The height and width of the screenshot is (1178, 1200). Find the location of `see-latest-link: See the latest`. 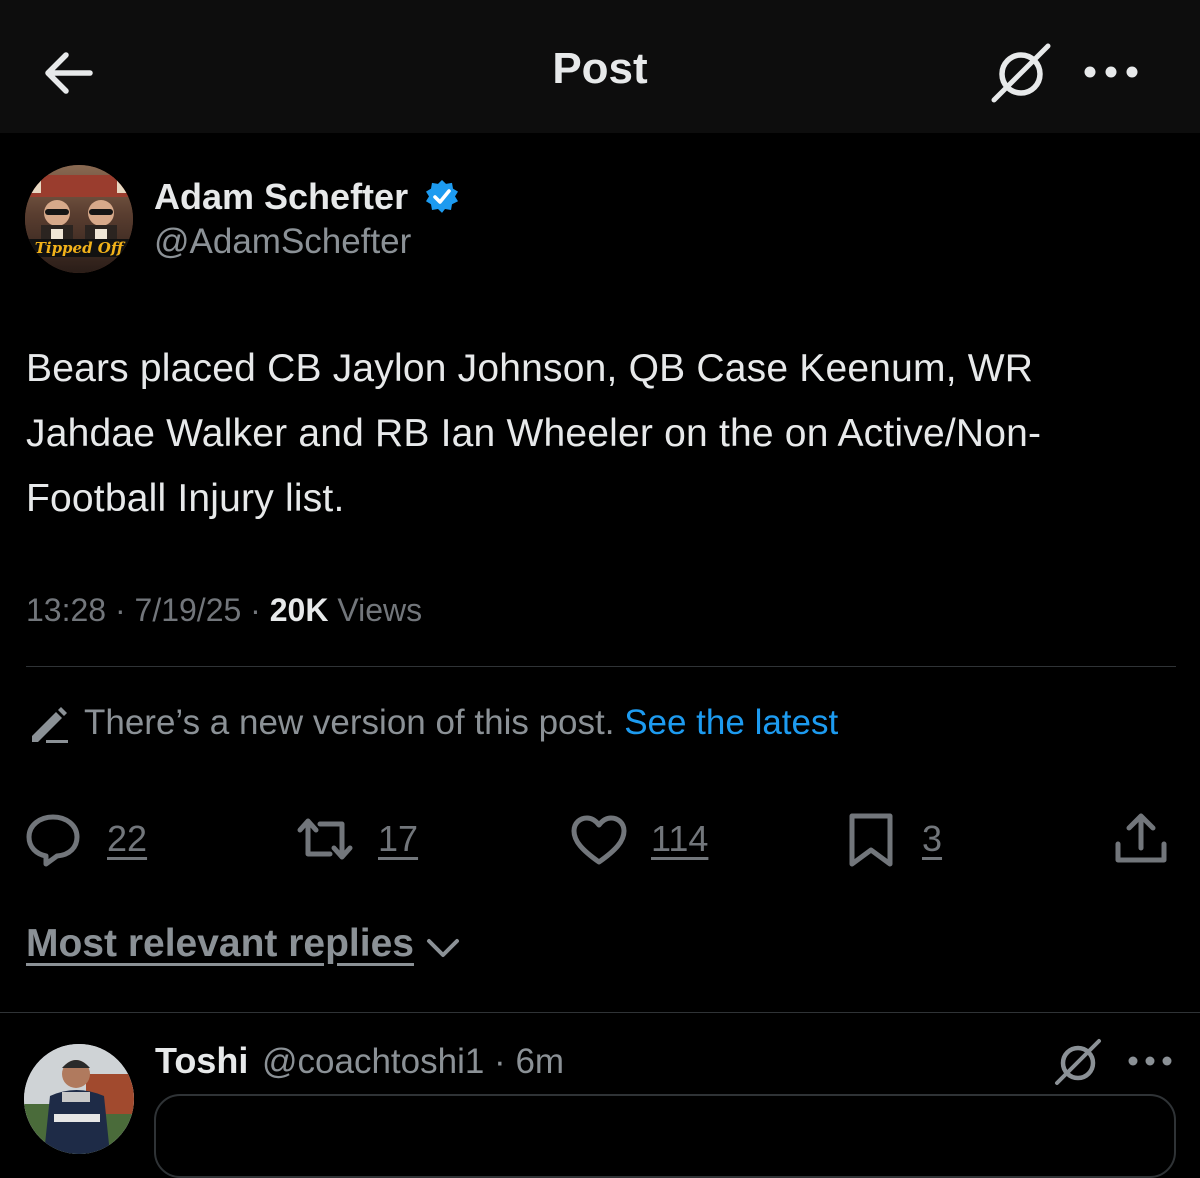

see-latest-link: See the latest is located at coordinates (731, 722).